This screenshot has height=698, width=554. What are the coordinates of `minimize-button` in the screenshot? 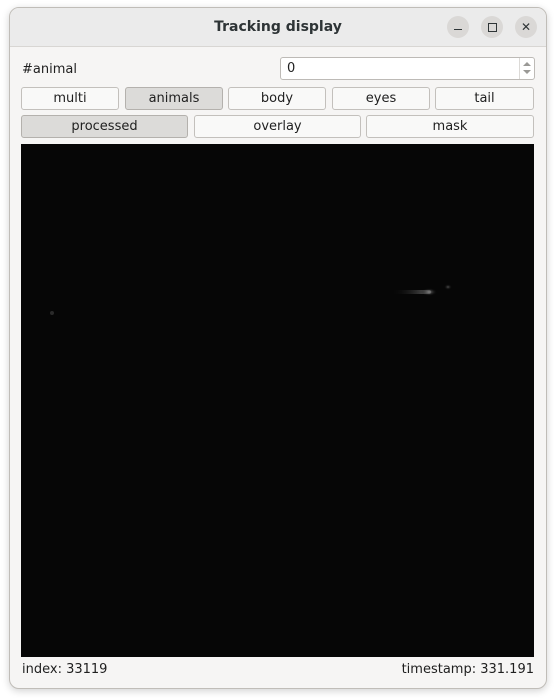 It's located at (458, 27).